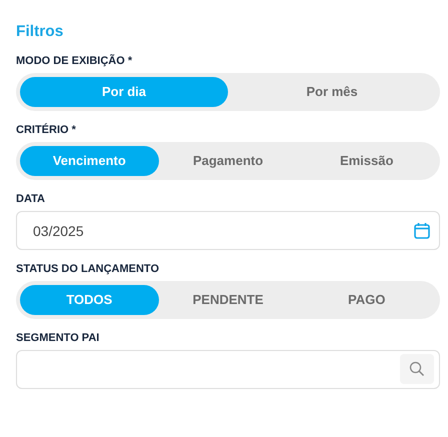 This screenshot has height=437, width=448. Describe the element at coordinates (89, 161) in the screenshot. I see `segment-option: Vencimento` at that location.